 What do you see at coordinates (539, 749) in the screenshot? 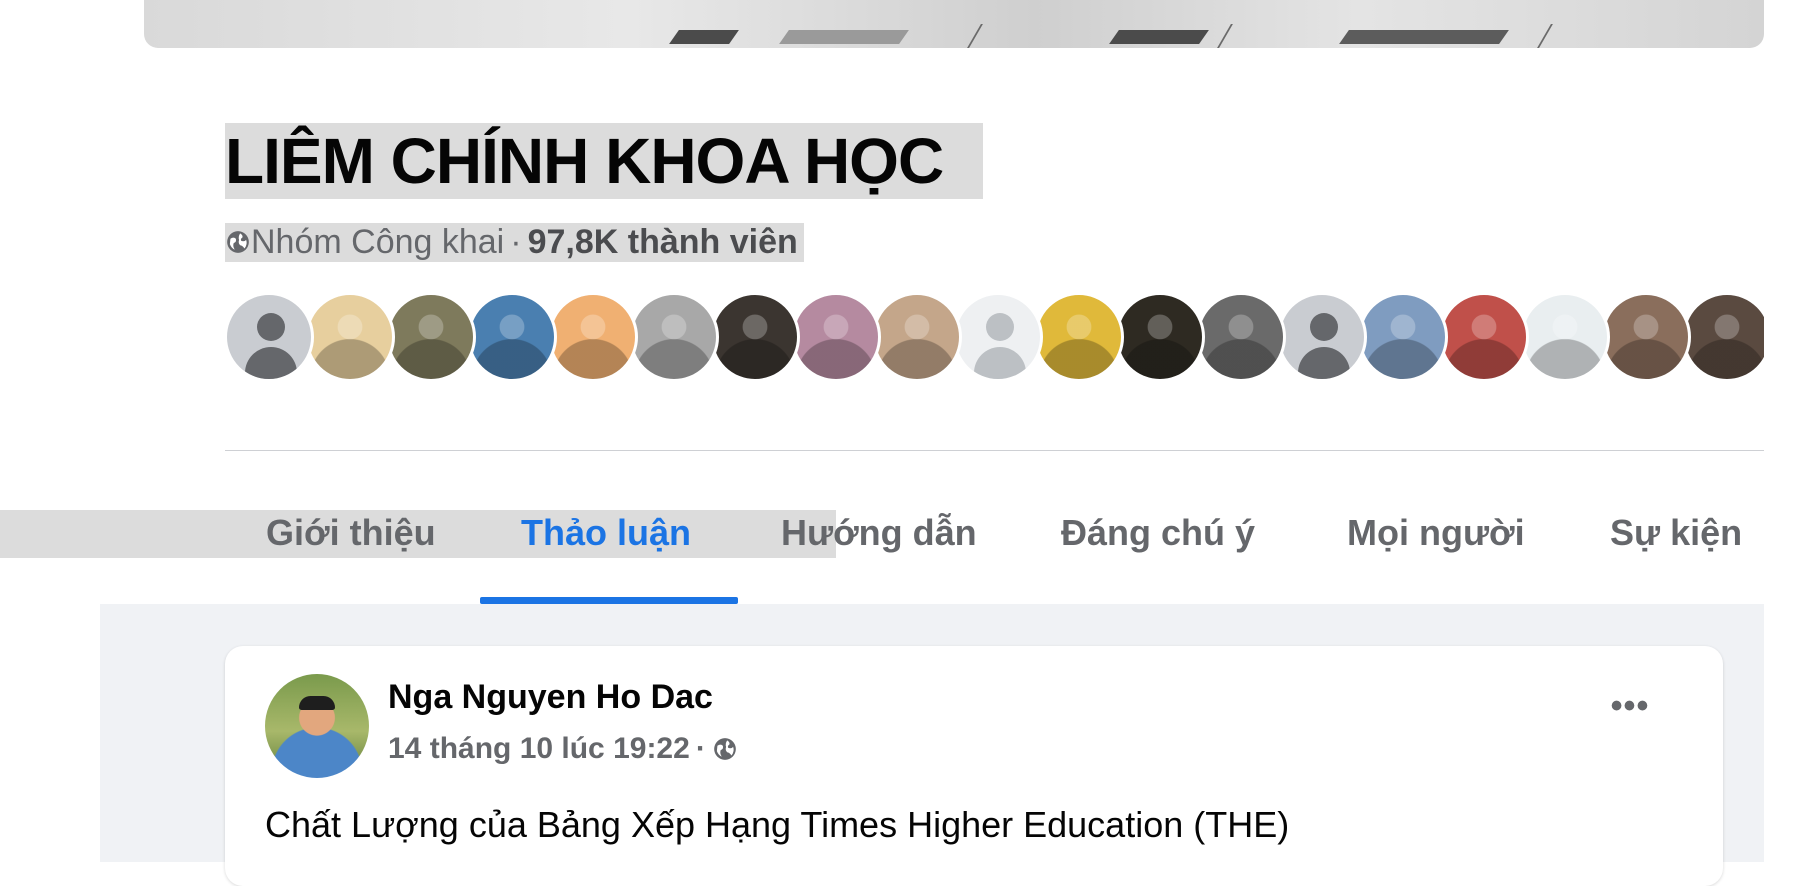
I see `post-timestamp: 14 tháng 10 lúc 19:22` at bounding box center [539, 749].